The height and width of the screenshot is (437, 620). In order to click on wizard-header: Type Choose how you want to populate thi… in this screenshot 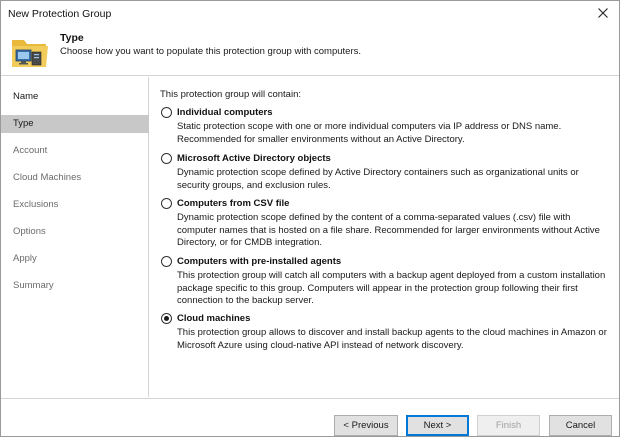, I will do `click(310, 51)`.